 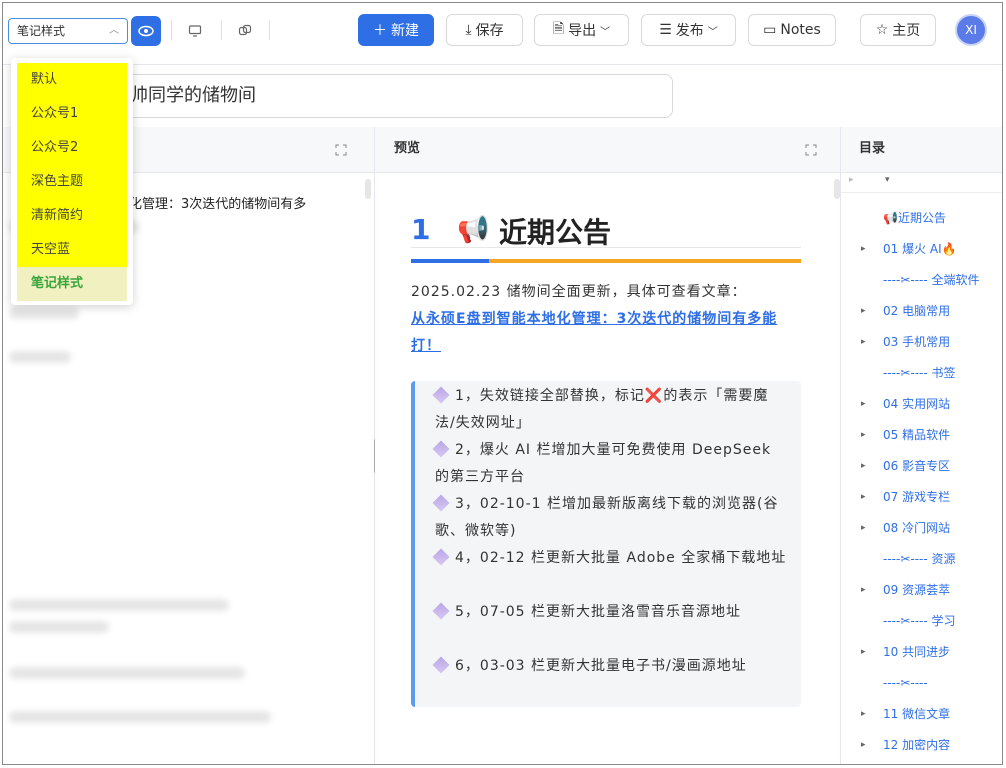 I want to click on toc-item-label: 04 实用网站, so click(x=917, y=404).